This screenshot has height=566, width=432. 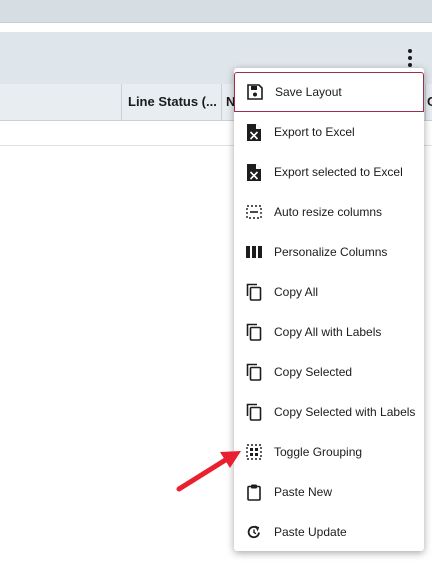 I want to click on menu-item-paste-new: Paste New, so click(x=329, y=492).